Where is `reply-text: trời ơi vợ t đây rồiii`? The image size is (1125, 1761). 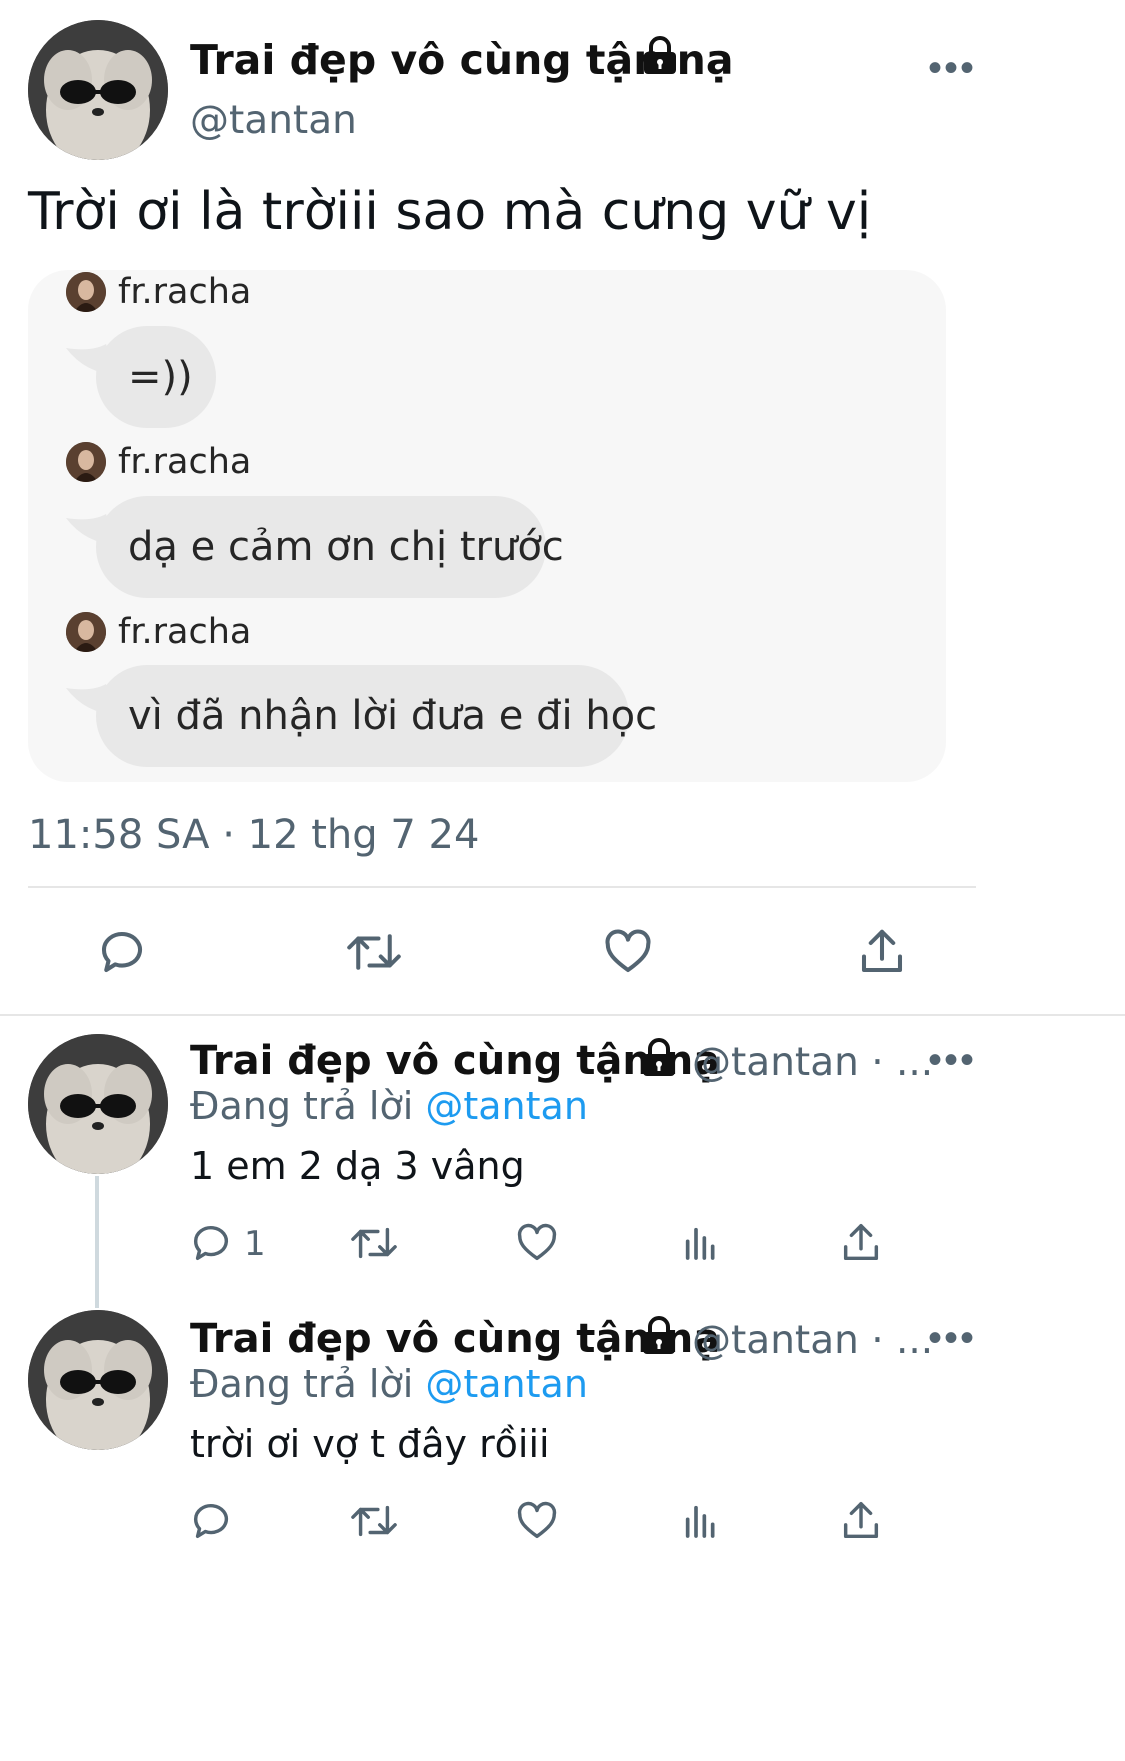 reply-text: trời ơi vợ t đây rồiii is located at coordinates (370, 1444).